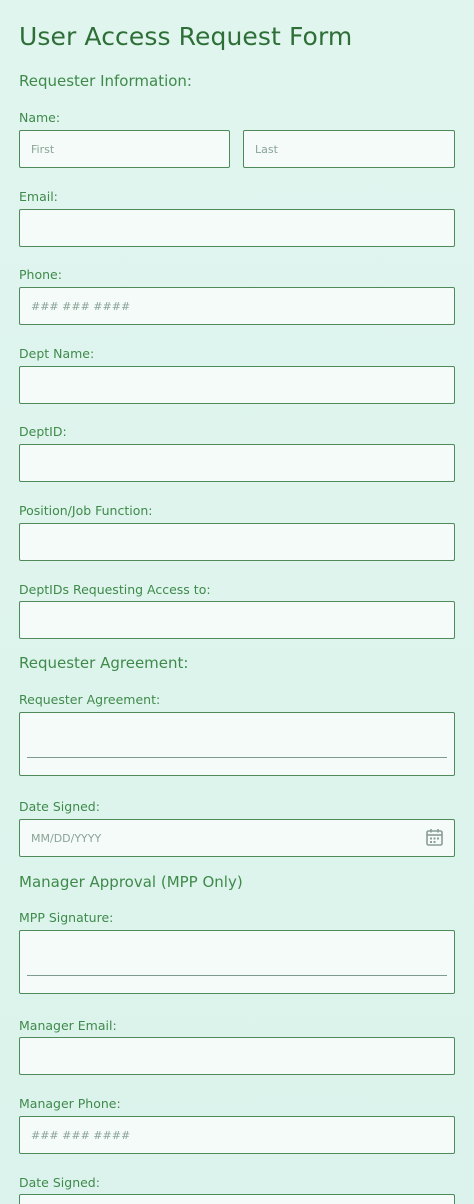 This screenshot has height=1204, width=474. I want to click on dept-ids-access-input, so click(237, 620).